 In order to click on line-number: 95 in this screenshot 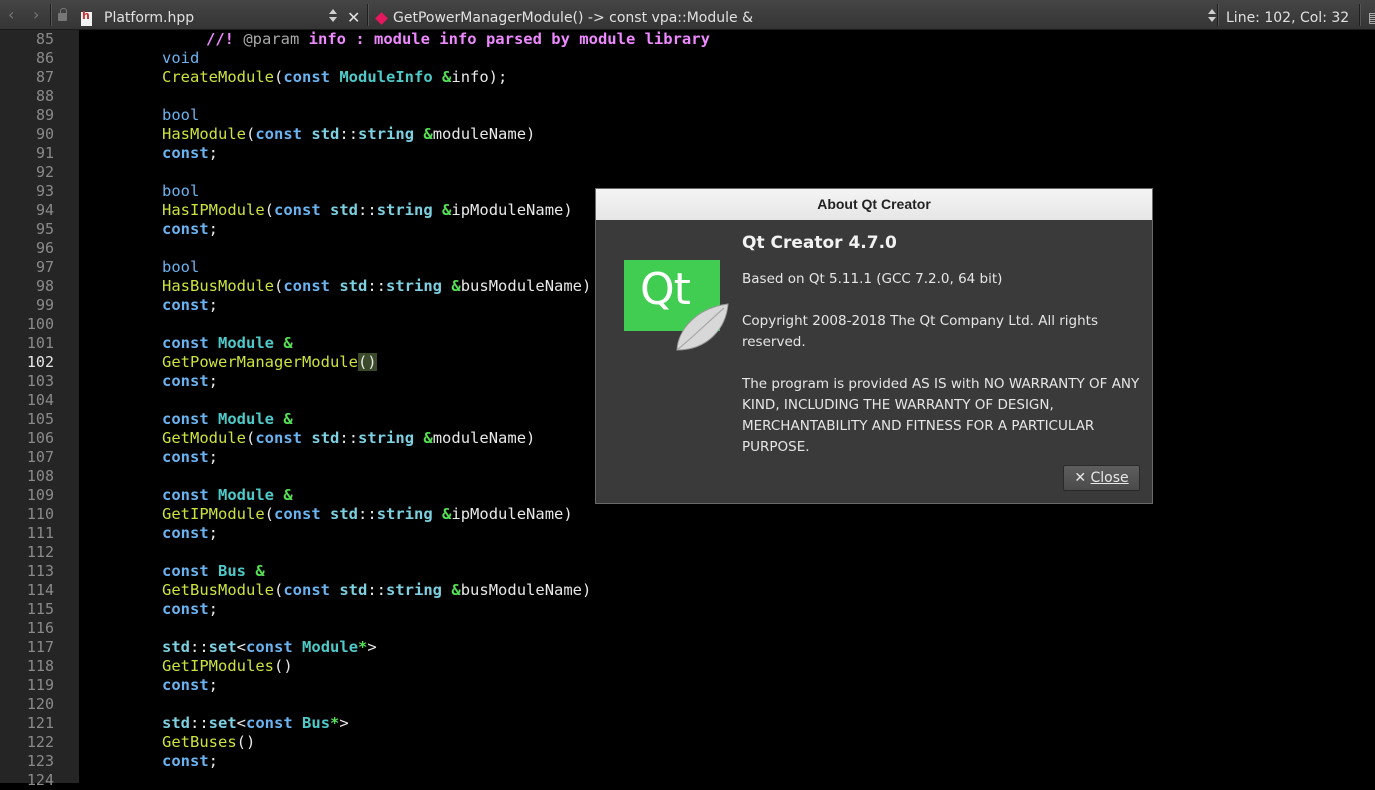, I will do `click(44, 229)`.